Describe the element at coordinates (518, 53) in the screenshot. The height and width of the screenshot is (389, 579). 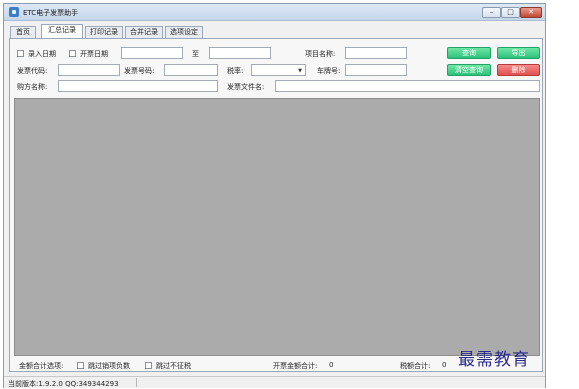
I see `export-button: 导出` at that location.